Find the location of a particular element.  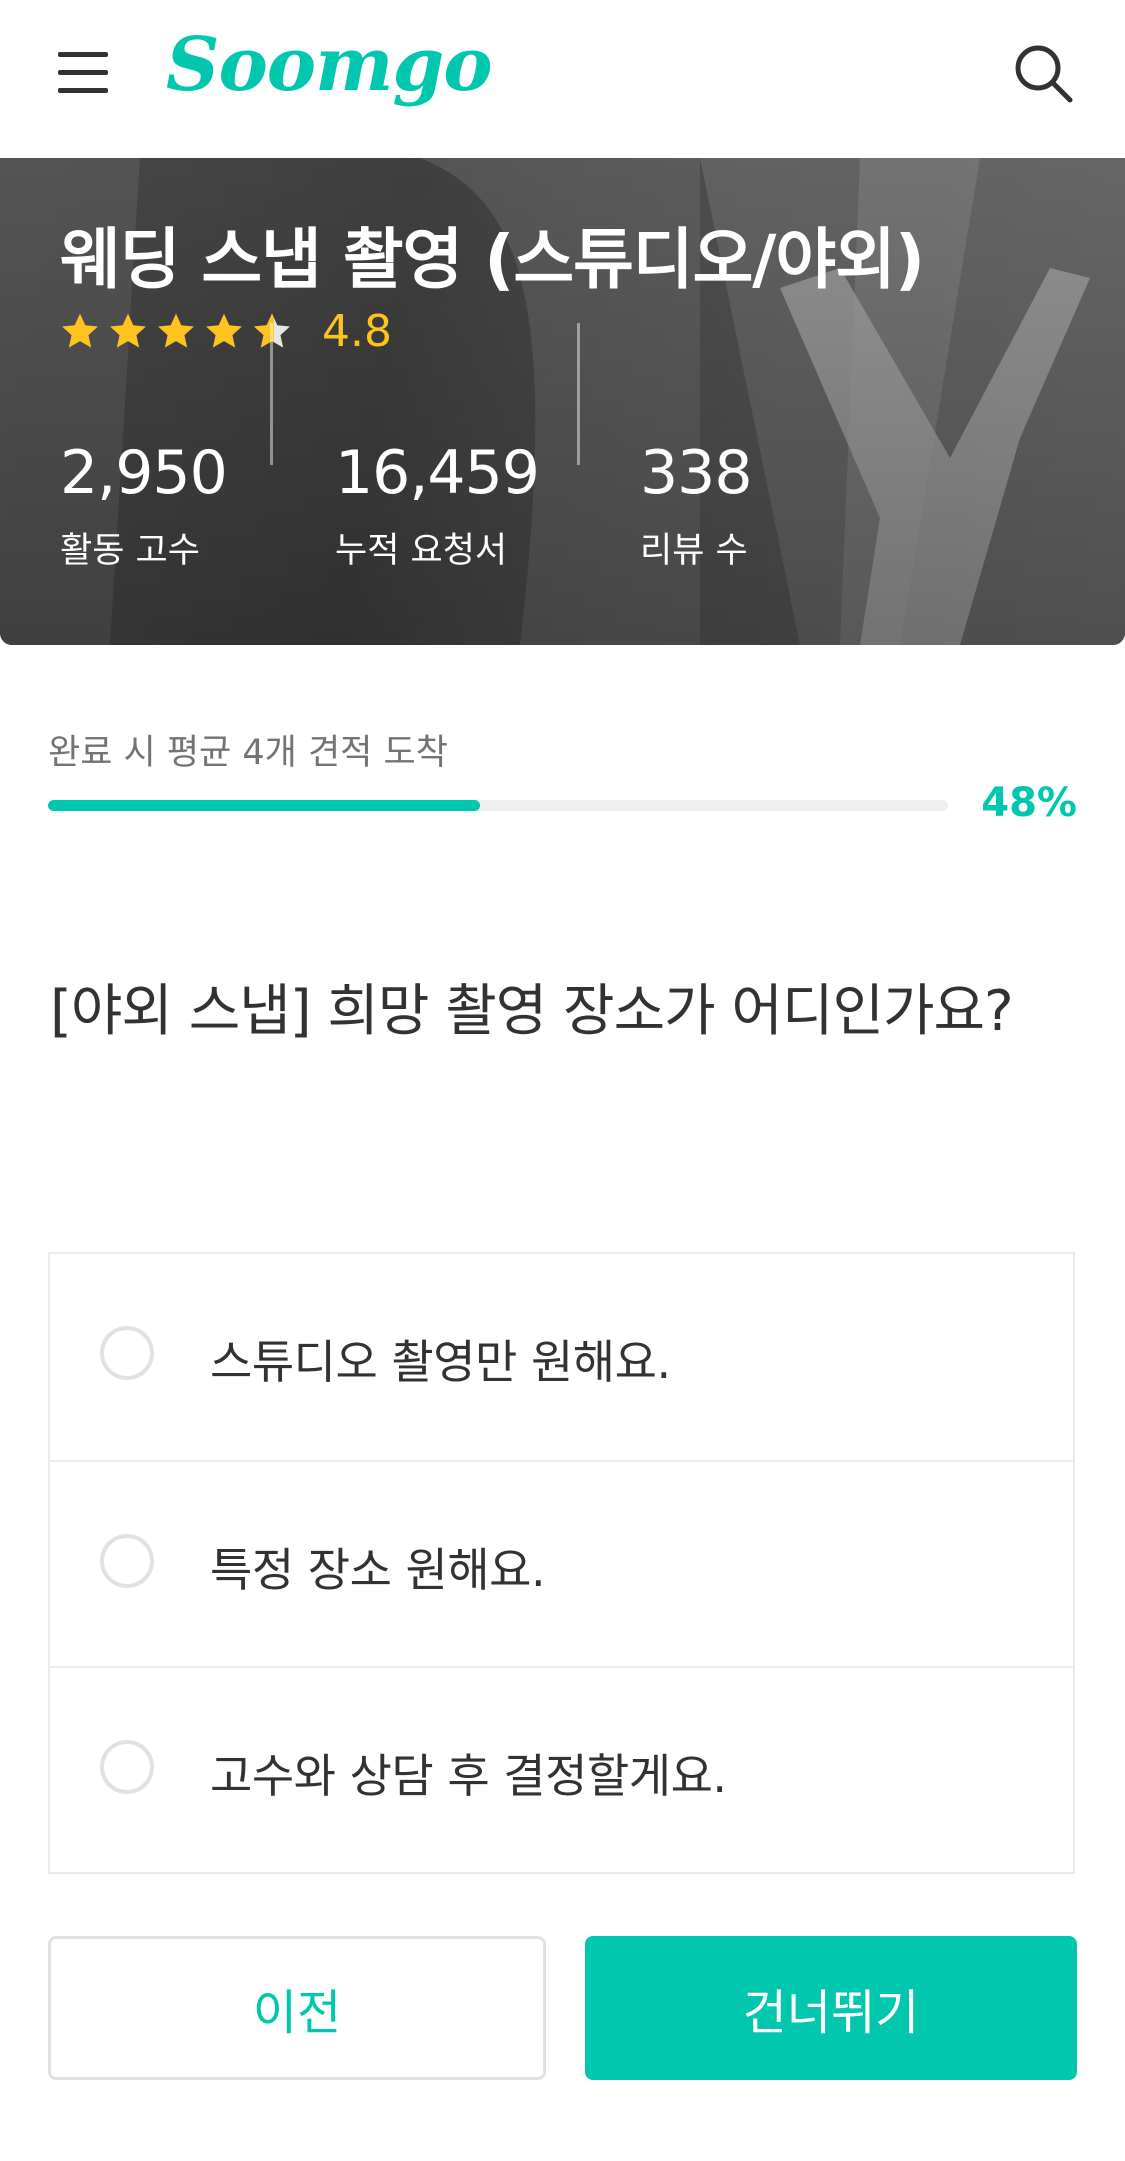

stat-value: 338 is located at coordinates (696, 473).